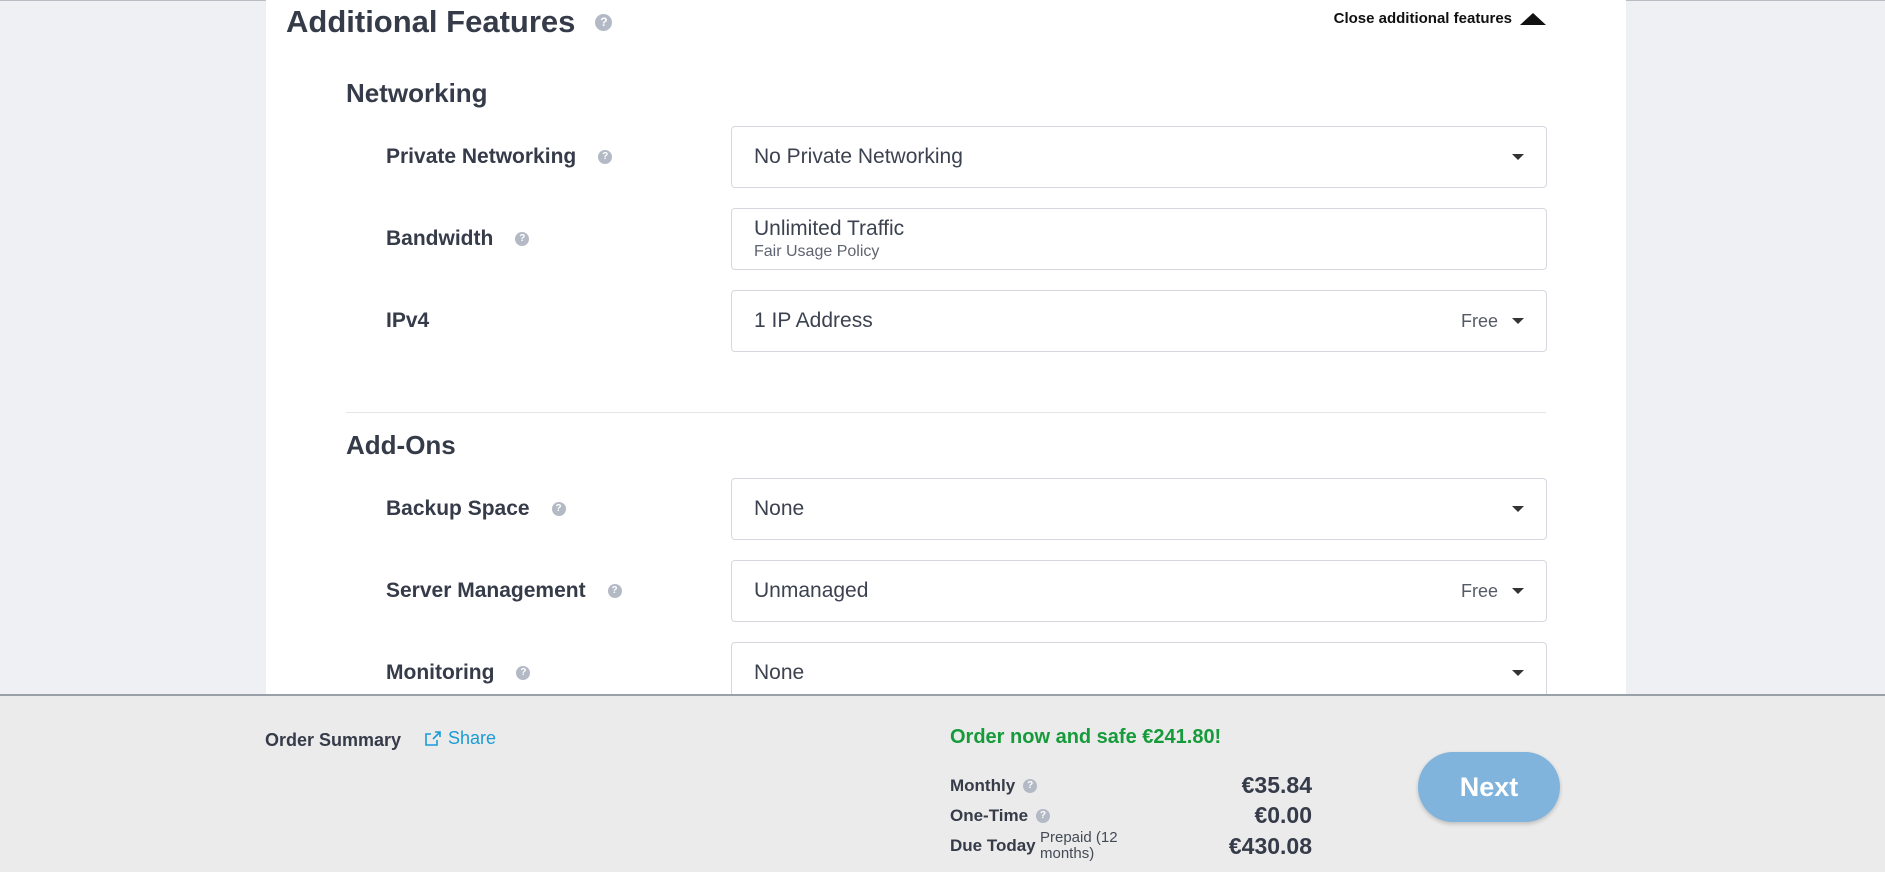 The width and height of the screenshot is (1885, 872). What do you see at coordinates (1533, 18) in the screenshot?
I see `triangle-up-icon` at bounding box center [1533, 18].